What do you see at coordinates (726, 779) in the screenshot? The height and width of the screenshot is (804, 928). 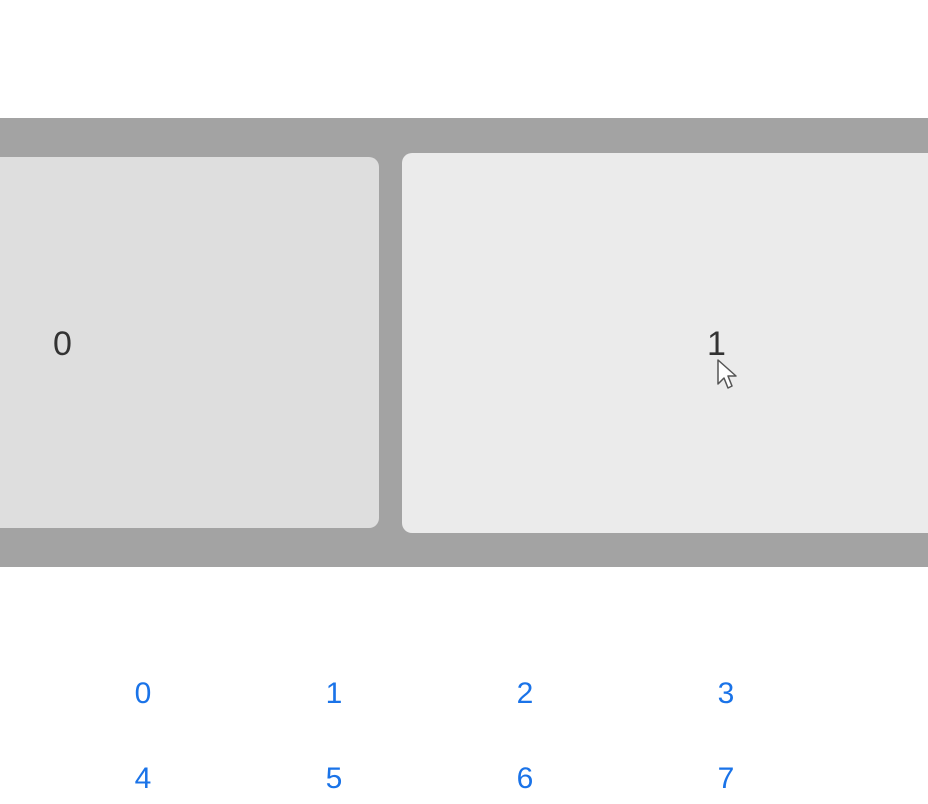 I see `page-link-7: 7` at bounding box center [726, 779].